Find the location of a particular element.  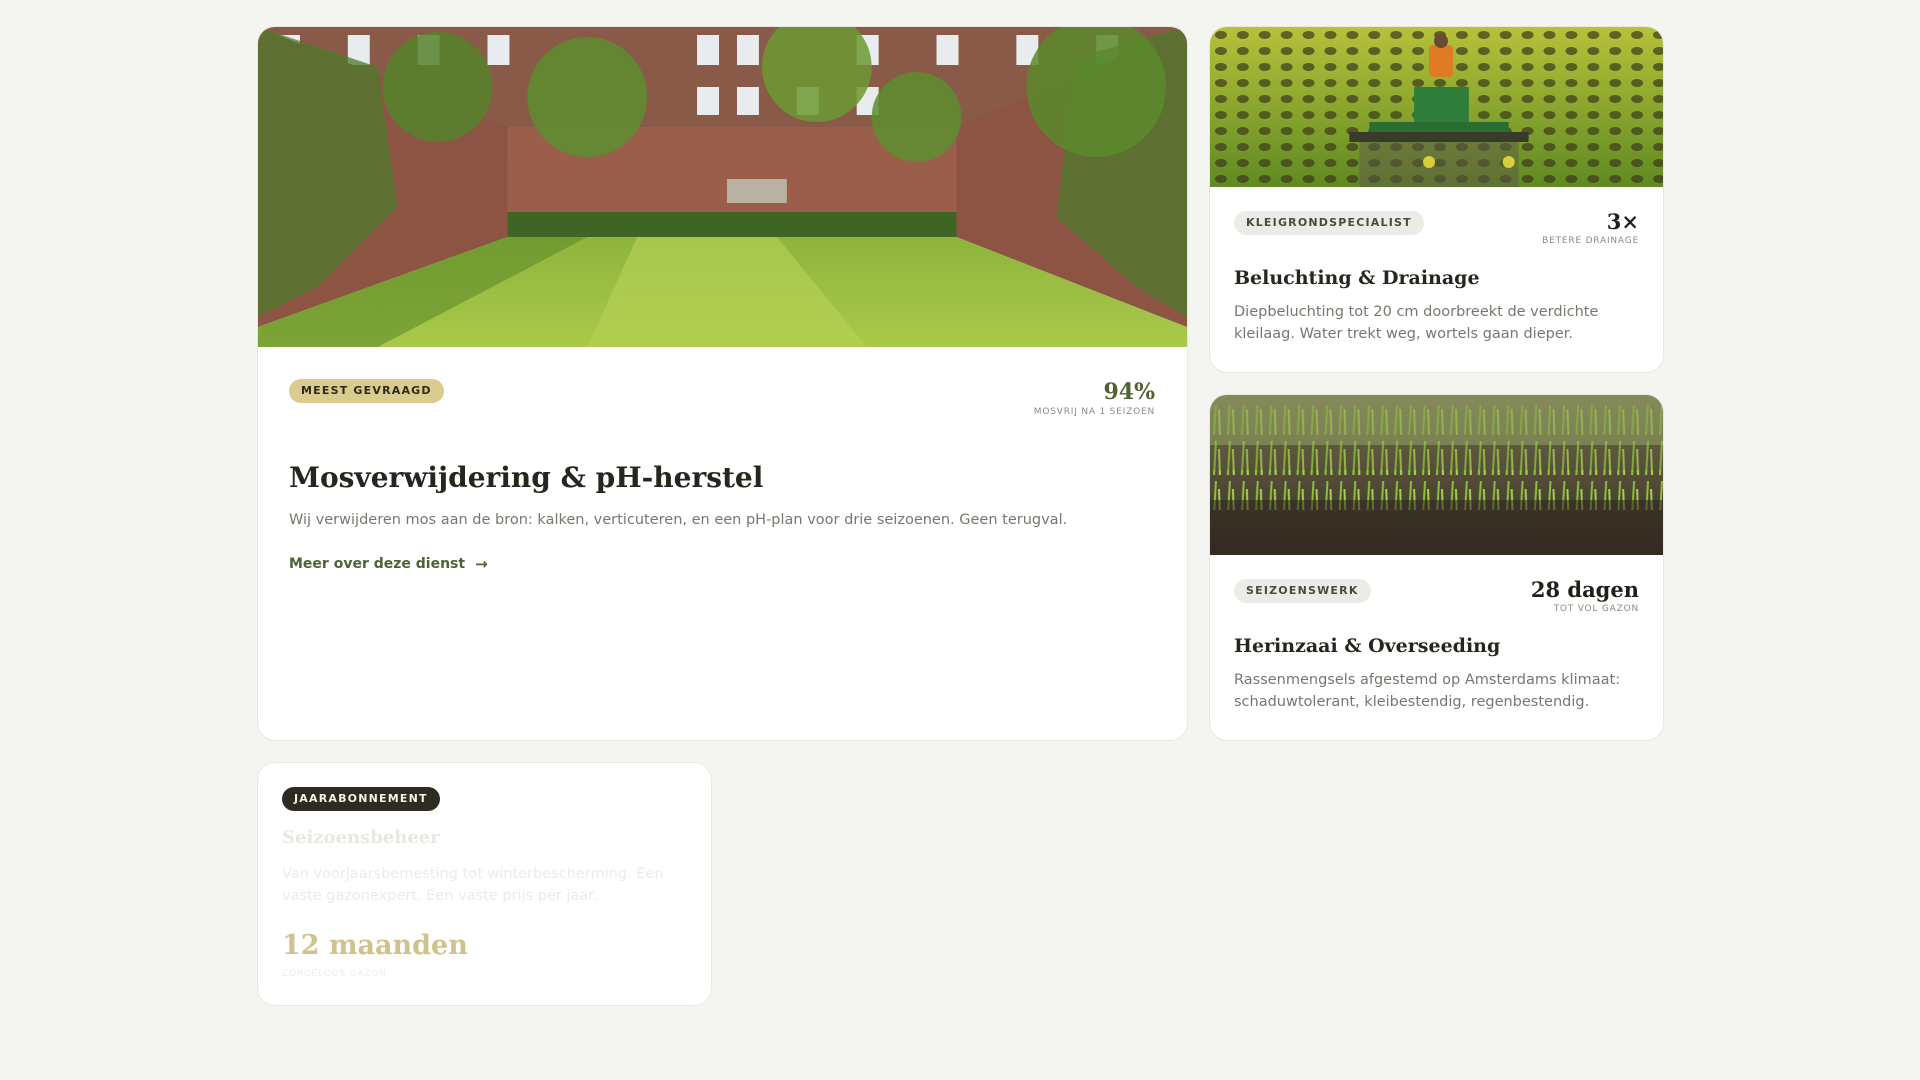

service-title: Beluchting & Drainage is located at coordinates (1357, 278).